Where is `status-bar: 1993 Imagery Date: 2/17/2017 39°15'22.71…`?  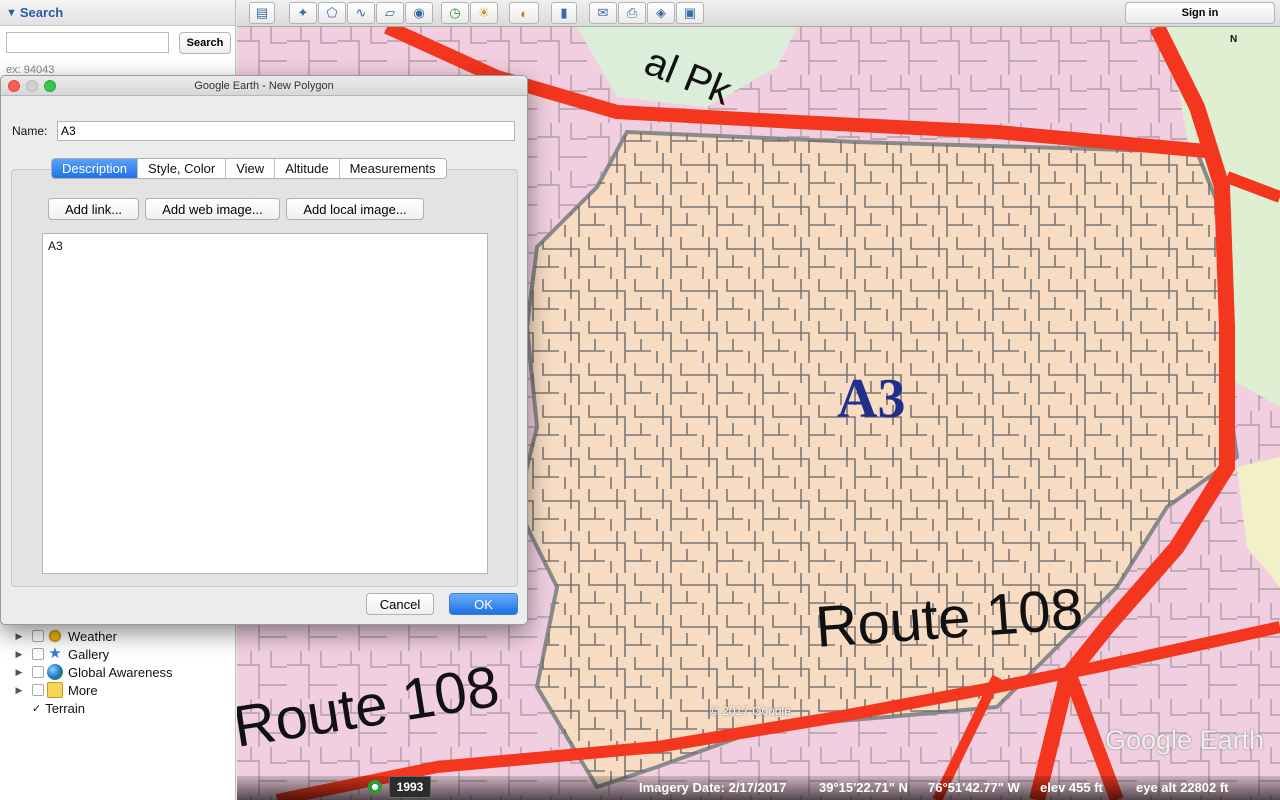
status-bar: 1993 Imagery Date: 2/17/2017 39°15'22.71… is located at coordinates (758, 788).